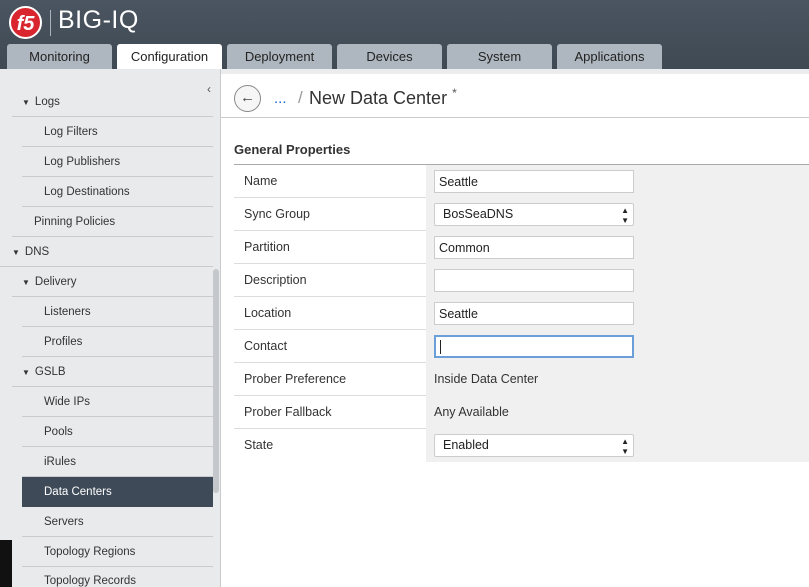  What do you see at coordinates (117, 432) in the screenshot?
I see `sidebar-item-pools: Pools` at bounding box center [117, 432].